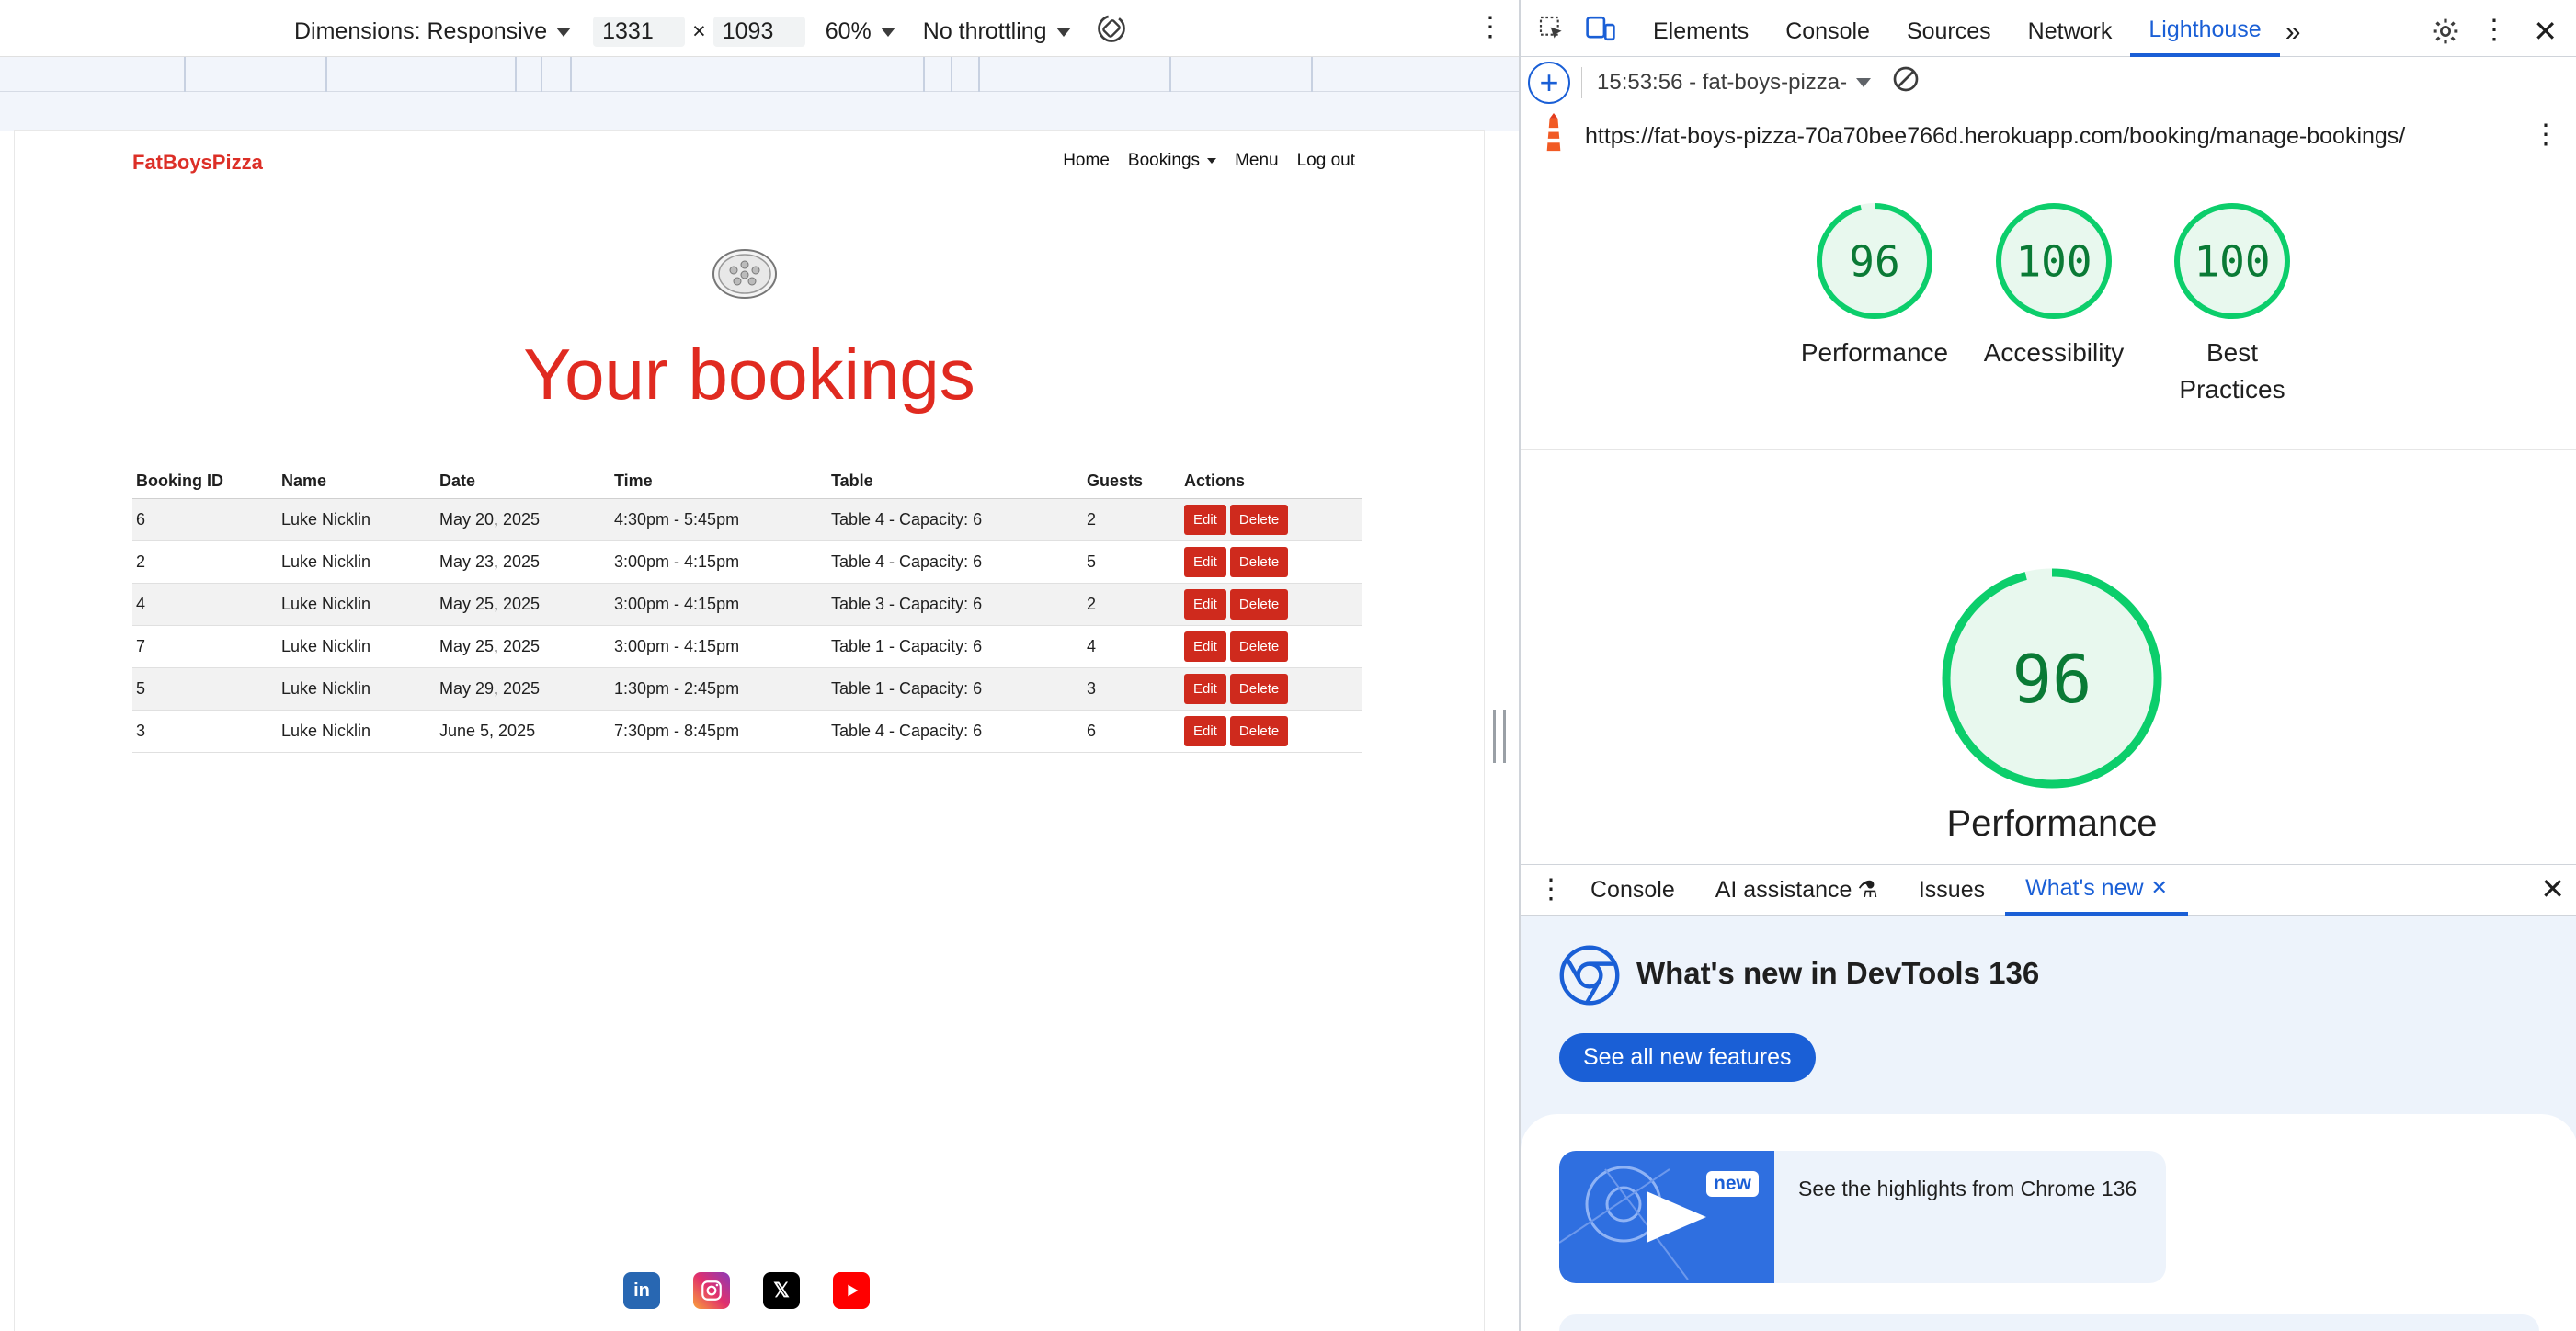 The width and height of the screenshot is (2576, 1331). What do you see at coordinates (1271, 480) in the screenshot?
I see `column-header: Actions` at bounding box center [1271, 480].